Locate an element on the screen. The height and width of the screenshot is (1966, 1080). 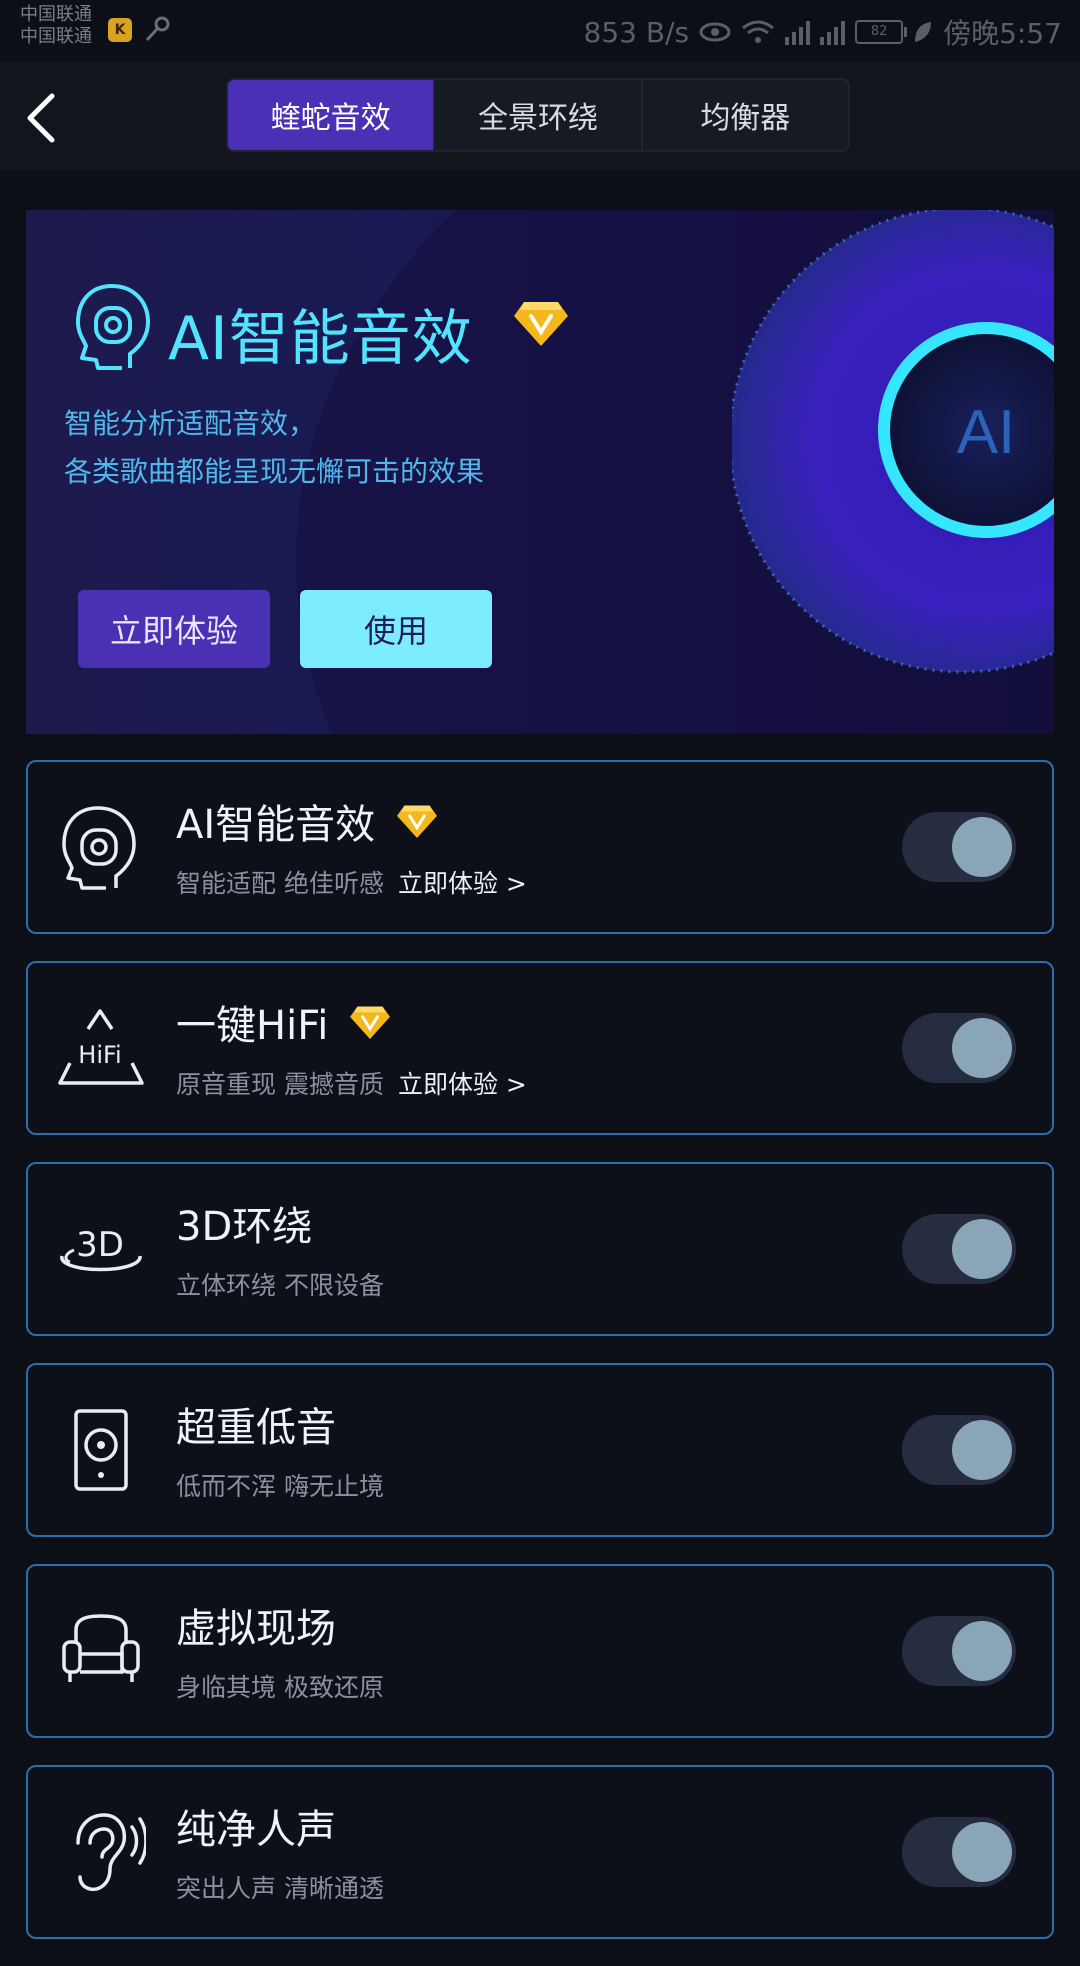
effect-subtitle: 身临其境 极致还原 is located at coordinates (280, 1686).